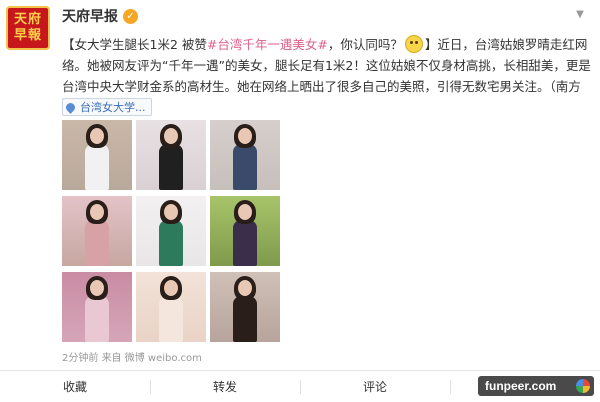  What do you see at coordinates (90, 16) in the screenshot?
I see `author-name: 天府早报` at bounding box center [90, 16].